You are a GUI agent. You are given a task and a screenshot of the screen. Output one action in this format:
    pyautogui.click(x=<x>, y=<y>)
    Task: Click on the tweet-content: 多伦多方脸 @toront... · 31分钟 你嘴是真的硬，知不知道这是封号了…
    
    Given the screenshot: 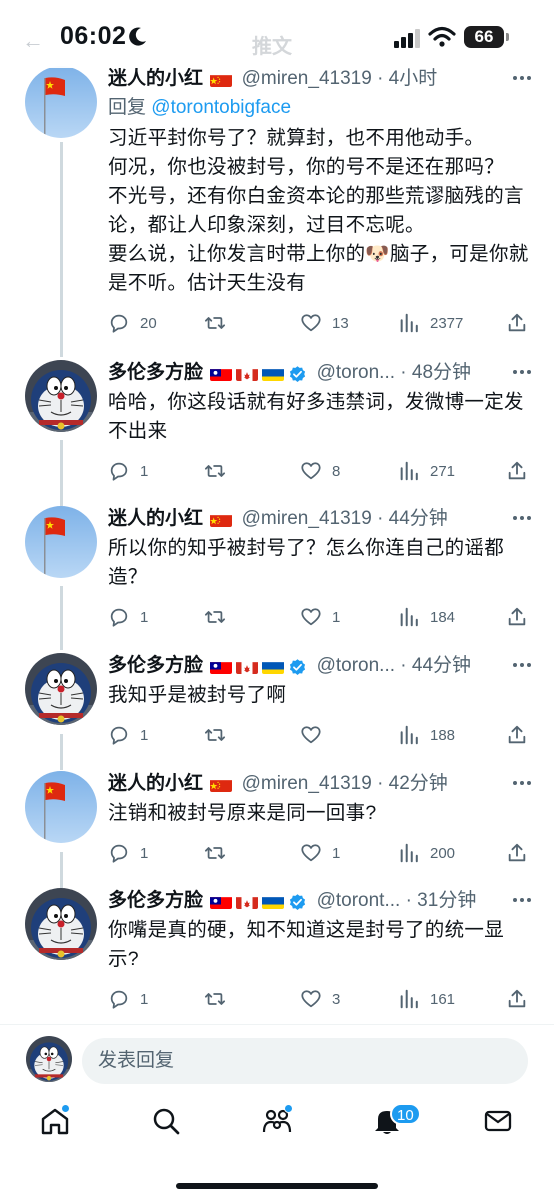 What is the action you would take?
    pyautogui.click(x=320, y=950)
    